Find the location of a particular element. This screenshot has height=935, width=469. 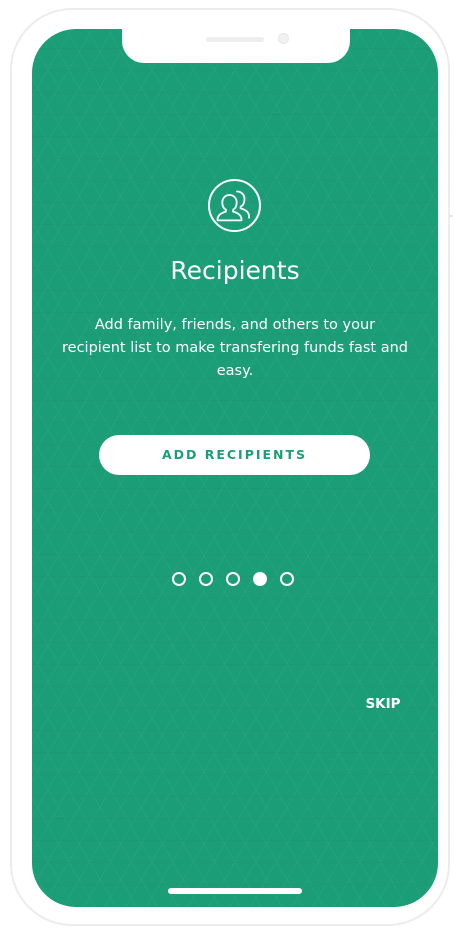

skip-button: SKIP is located at coordinates (383, 704).